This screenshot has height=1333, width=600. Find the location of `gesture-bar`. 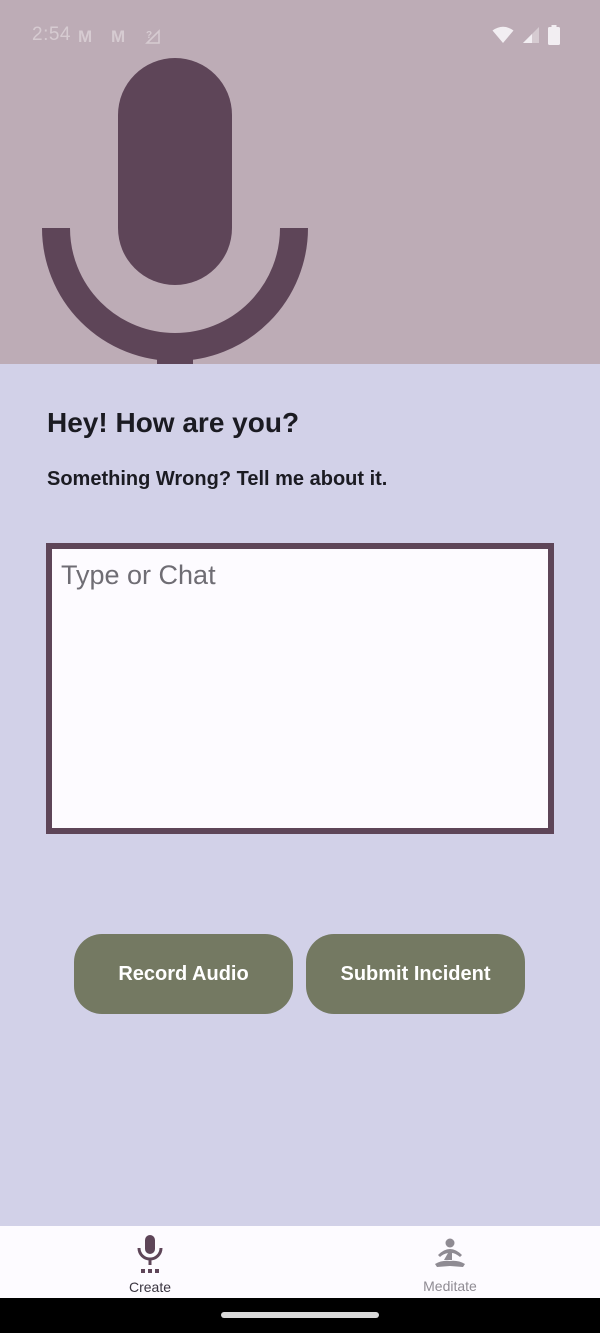

gesture-bar is located at coordinates (300, 1315).